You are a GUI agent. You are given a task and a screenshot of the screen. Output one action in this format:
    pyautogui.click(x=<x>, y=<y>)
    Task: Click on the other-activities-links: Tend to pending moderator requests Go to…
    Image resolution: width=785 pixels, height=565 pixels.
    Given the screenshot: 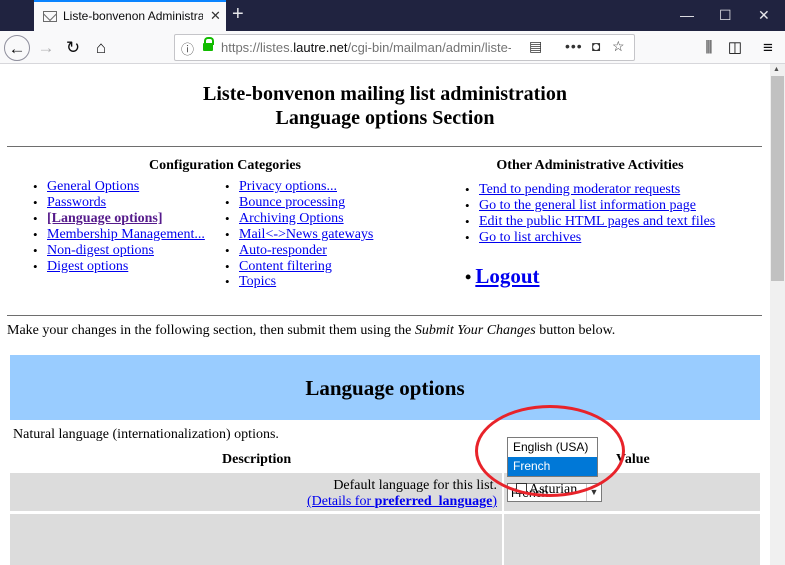 What is the action you would take?
    pyautogui.click(x=590, y=214)
    